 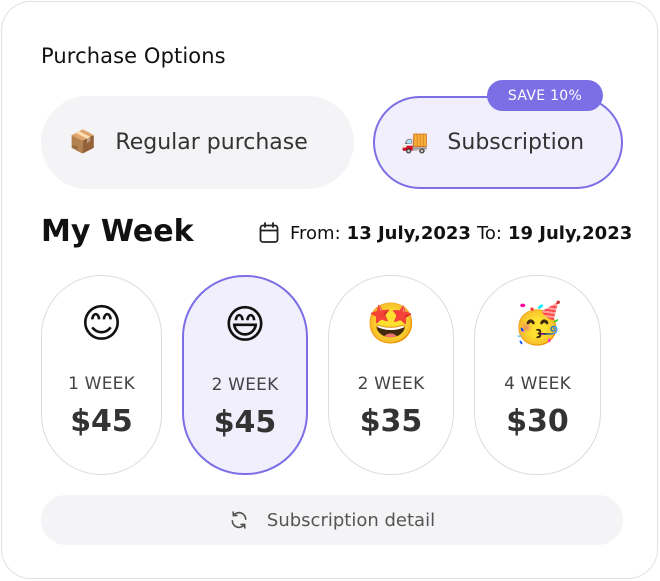 I want to click on to-date: 19 July,2023, so click(x=570, y=233).